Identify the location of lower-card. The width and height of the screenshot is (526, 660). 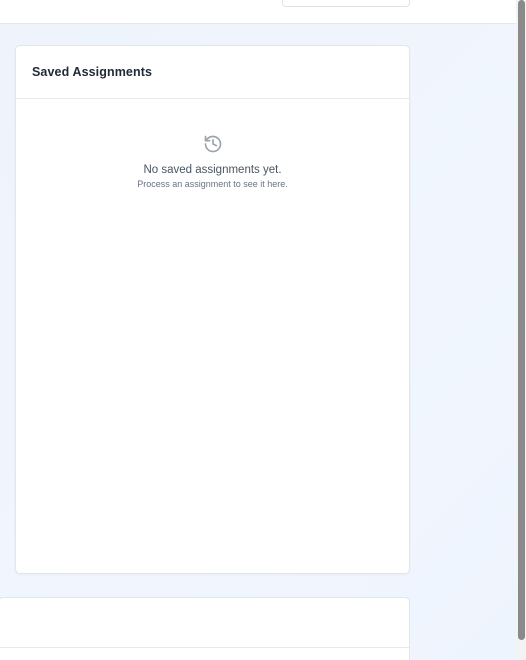
(205, 628).